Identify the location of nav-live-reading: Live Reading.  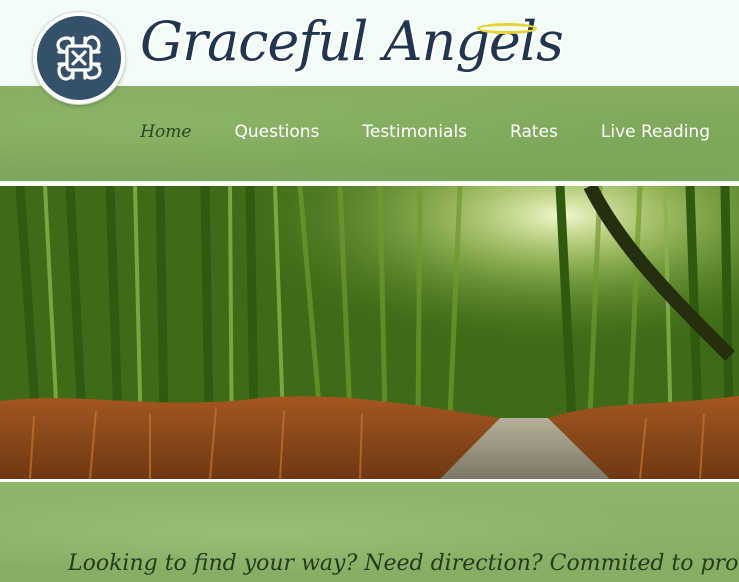
(655, 135).